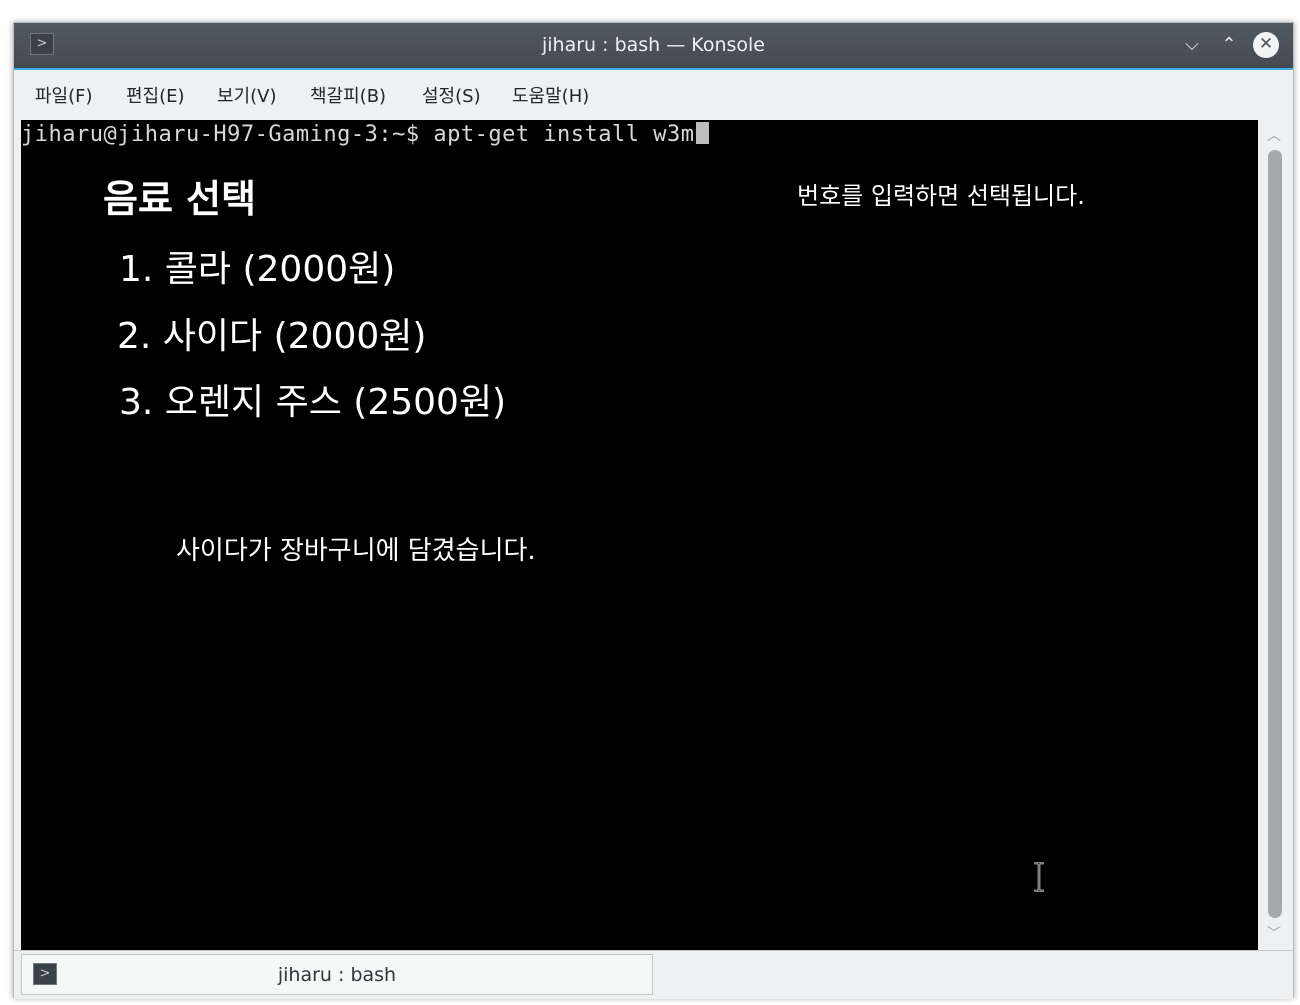  Describe the element at coordinates (1039, 877) in the screenshot. I see `ibeam-cursor-icon` at that location.